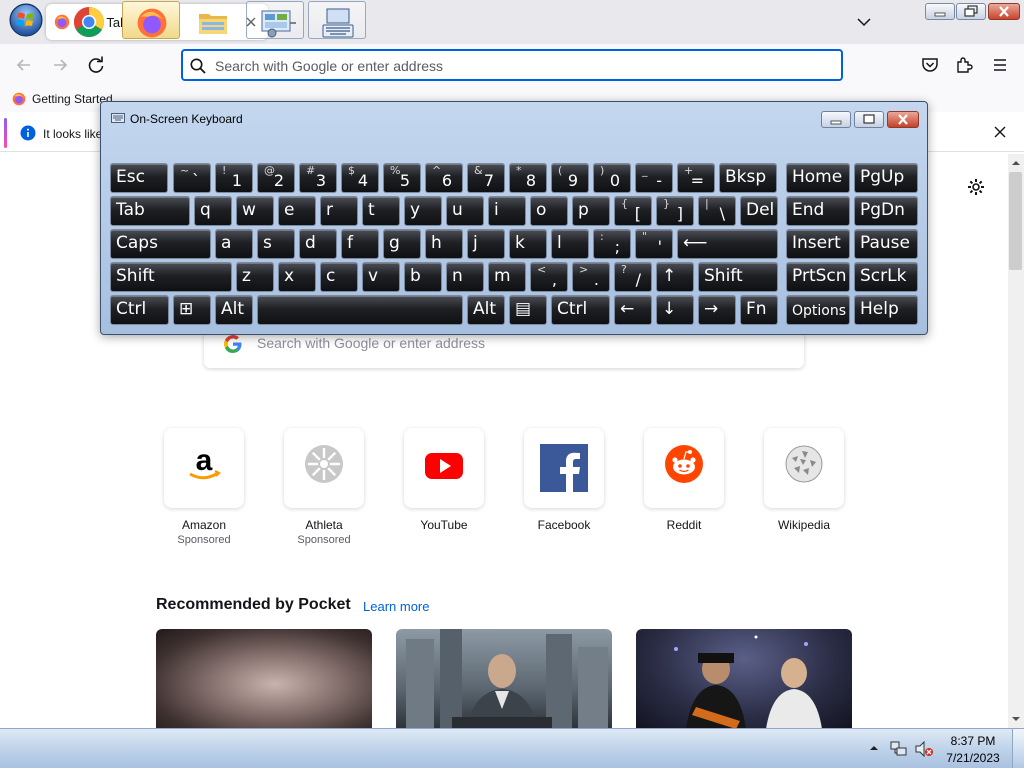 This screenshot has height=768, width=1024. I want to click on key-z: z, so click(255, 277).